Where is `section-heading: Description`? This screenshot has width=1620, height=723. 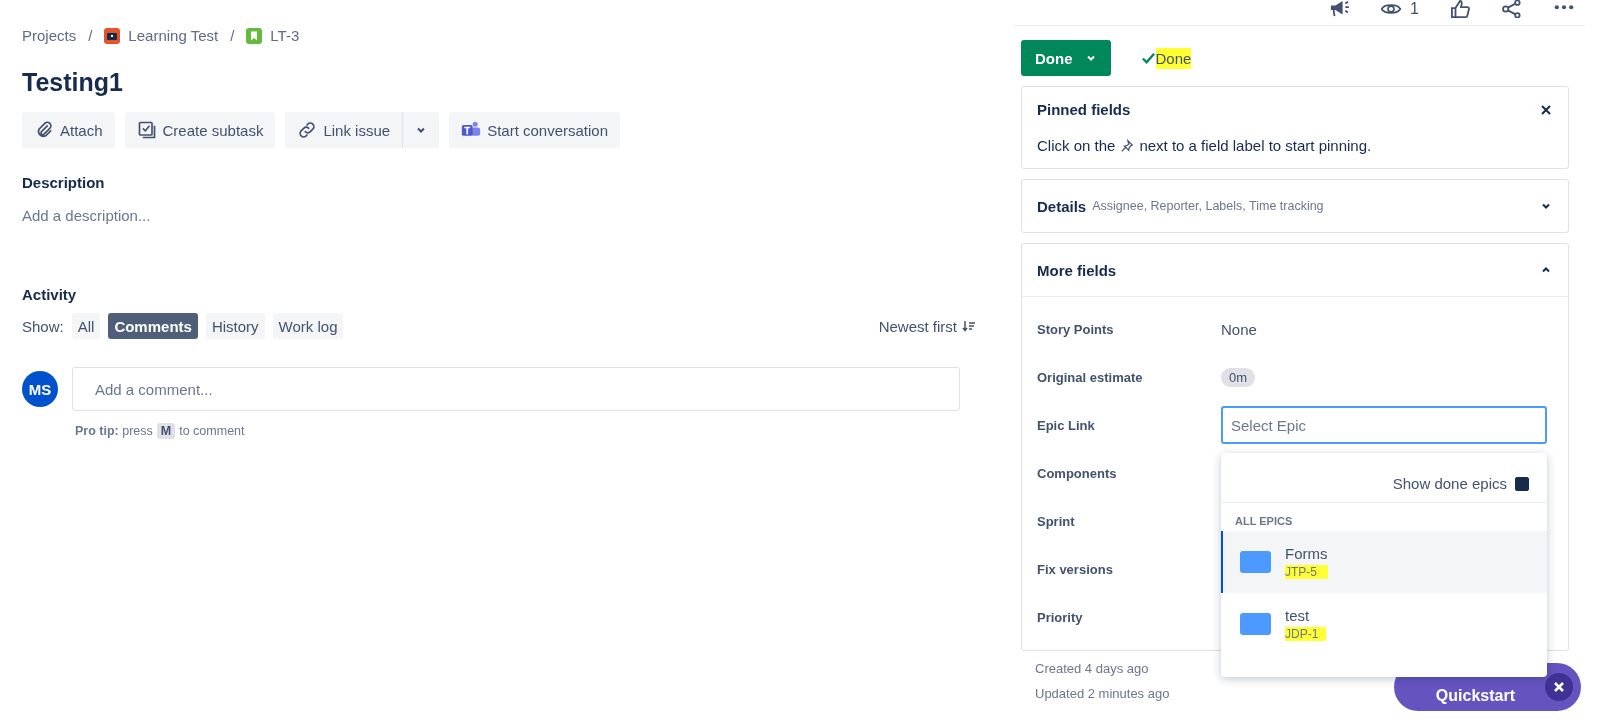
section-heading: Description is located at coordinates (64, 182).